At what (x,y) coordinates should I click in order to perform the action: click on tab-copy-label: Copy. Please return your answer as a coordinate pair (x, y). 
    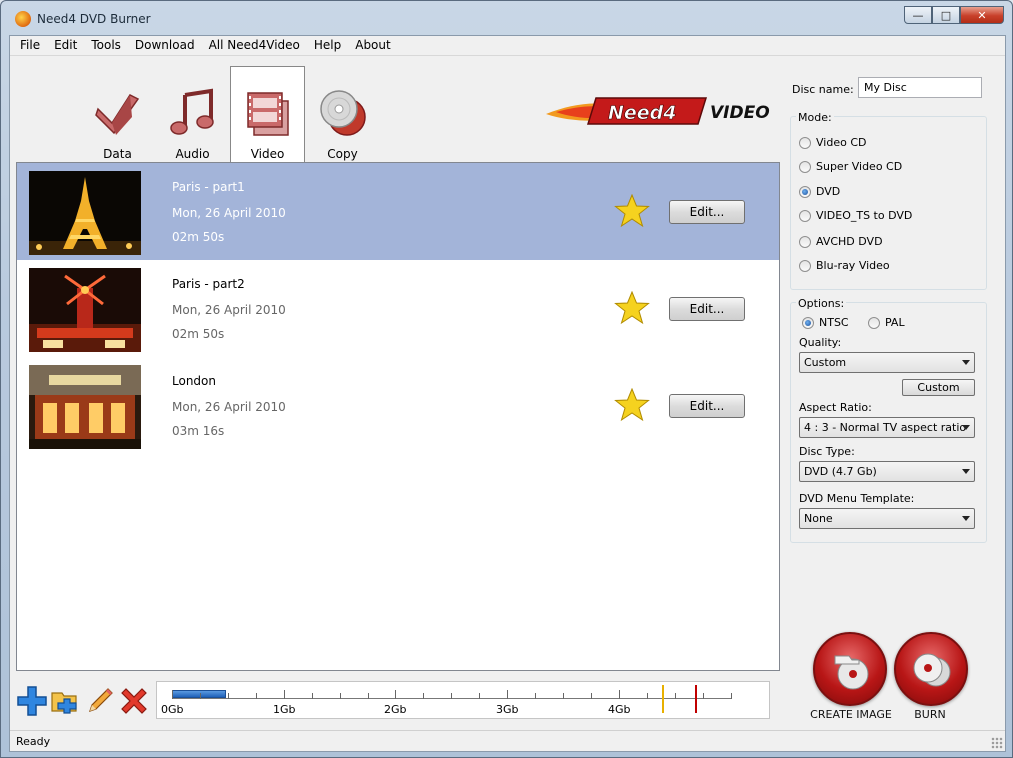
    Looking at the image, I should click on (342, 154).